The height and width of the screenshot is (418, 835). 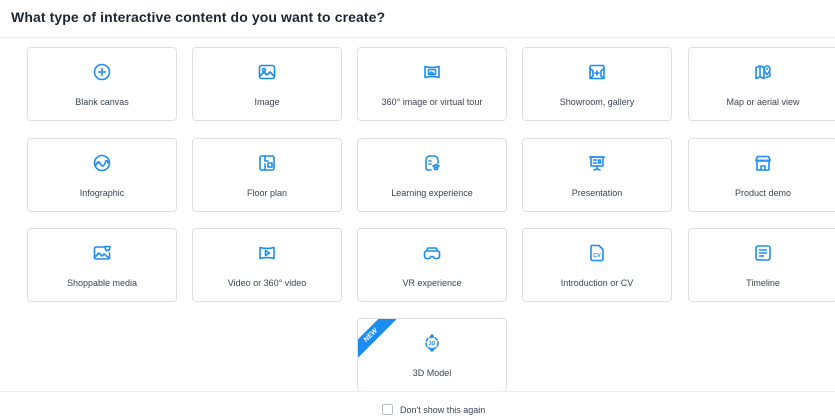 I want to click on floor-plan-icon, so click(x=267, y=163).